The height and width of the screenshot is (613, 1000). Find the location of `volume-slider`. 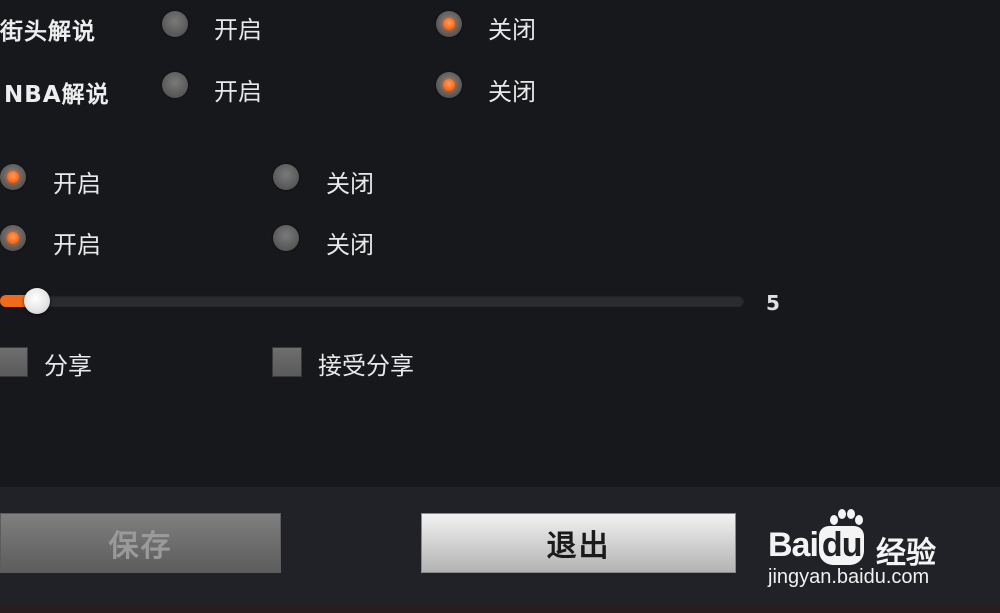

volume-slider is located at coordinates (372, 301).